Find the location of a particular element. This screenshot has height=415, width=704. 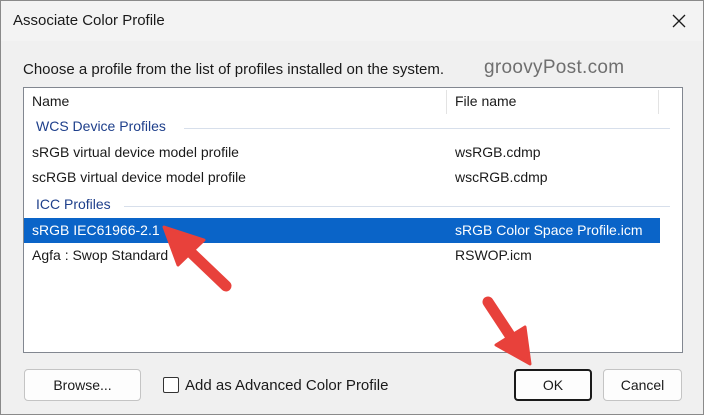

profile-name: scRGB virtual device model profile is located at coordinates (139, 177).